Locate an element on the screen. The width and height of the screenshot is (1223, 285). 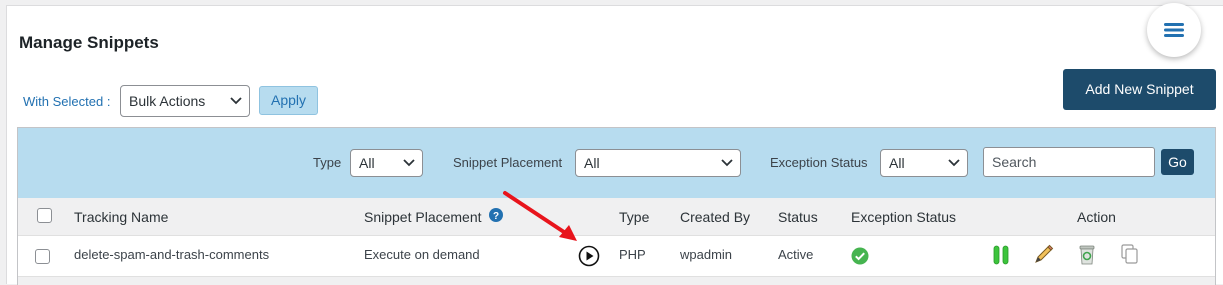
cell-type: PHP is located at coordinates (632, 254).